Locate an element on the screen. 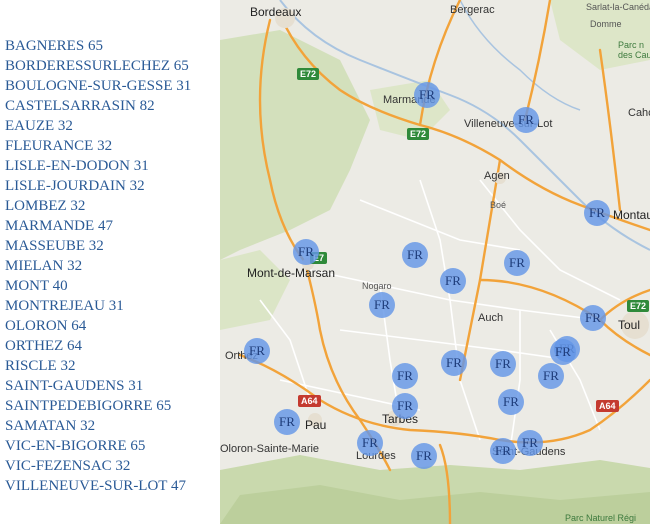 The height and width of the screenshot is (524, 650). town-link: LOMBEZ is located at coordinates (36, 206).